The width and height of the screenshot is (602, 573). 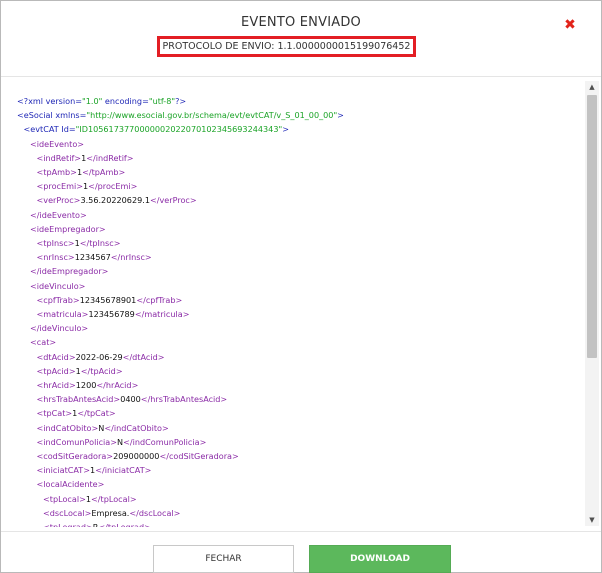 What do you see at coordinates (111, 513) in the screenshot?
I see `xml-line: <dscLocal>Empresa.</dscLocal>` at bounding box center [111, 513].